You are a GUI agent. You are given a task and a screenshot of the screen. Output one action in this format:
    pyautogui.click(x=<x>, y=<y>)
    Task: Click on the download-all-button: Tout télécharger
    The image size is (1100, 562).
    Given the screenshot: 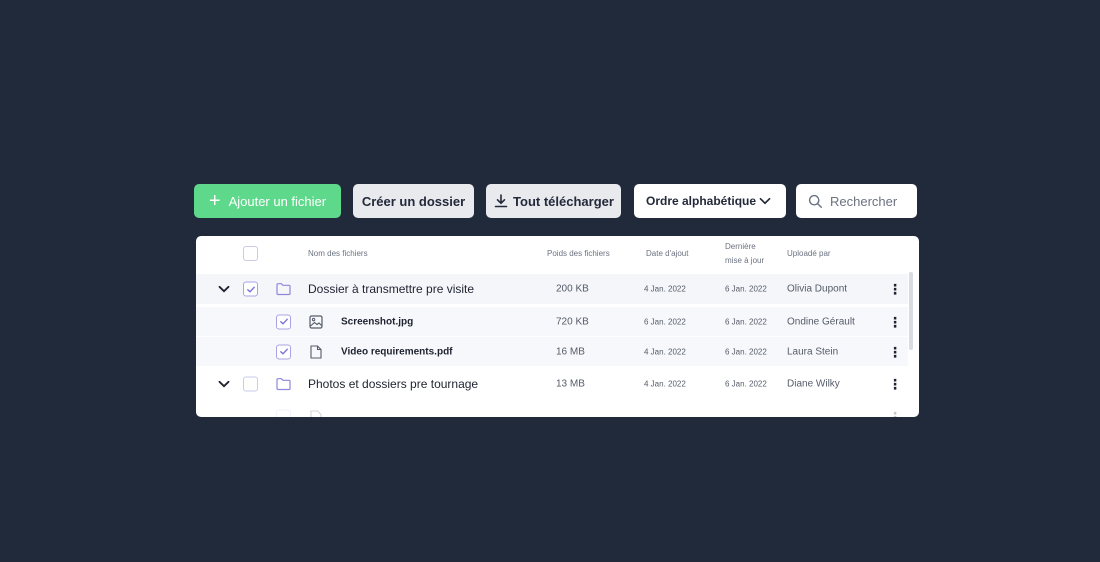 What is the action you would take?
    pyautogui.click(x=553, y=201)
    